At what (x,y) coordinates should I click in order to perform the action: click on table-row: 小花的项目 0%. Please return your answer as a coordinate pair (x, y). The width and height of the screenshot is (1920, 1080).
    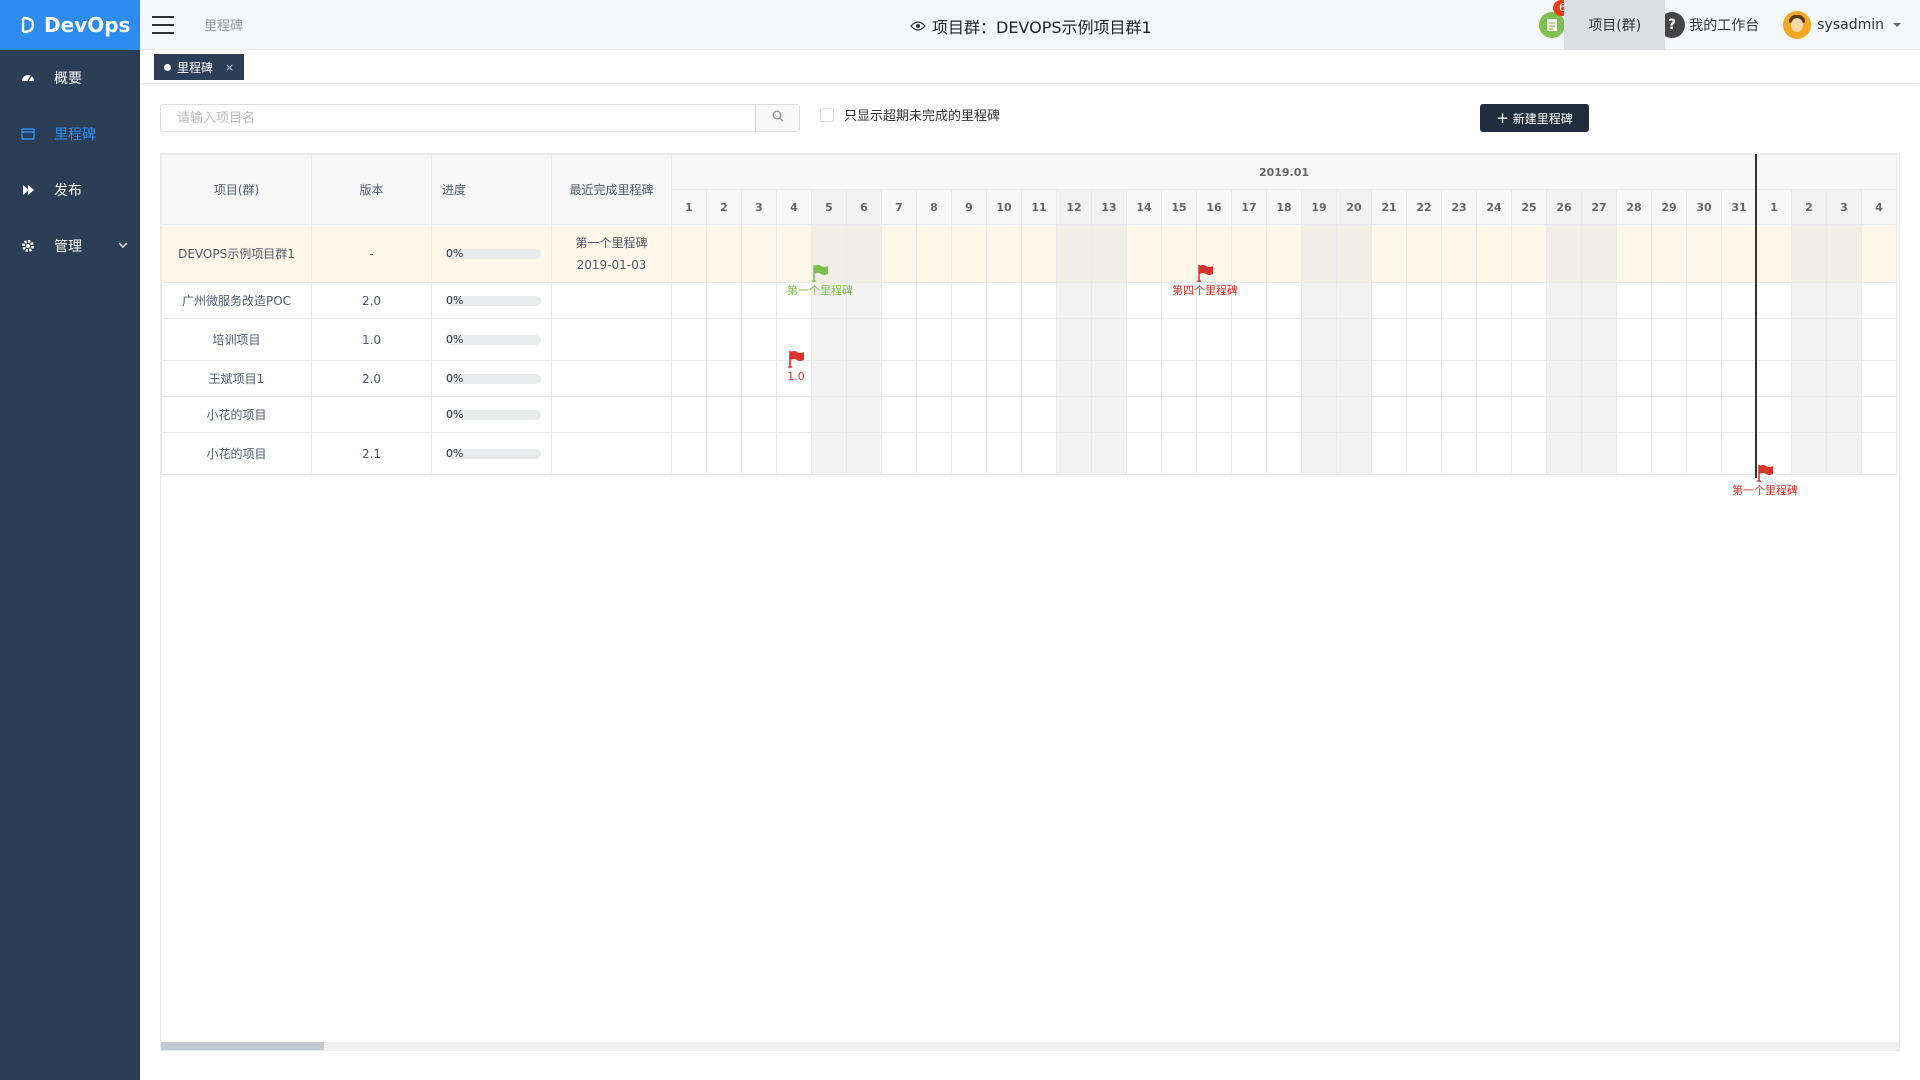
    Looking at the image, I should click on (1029, 414).